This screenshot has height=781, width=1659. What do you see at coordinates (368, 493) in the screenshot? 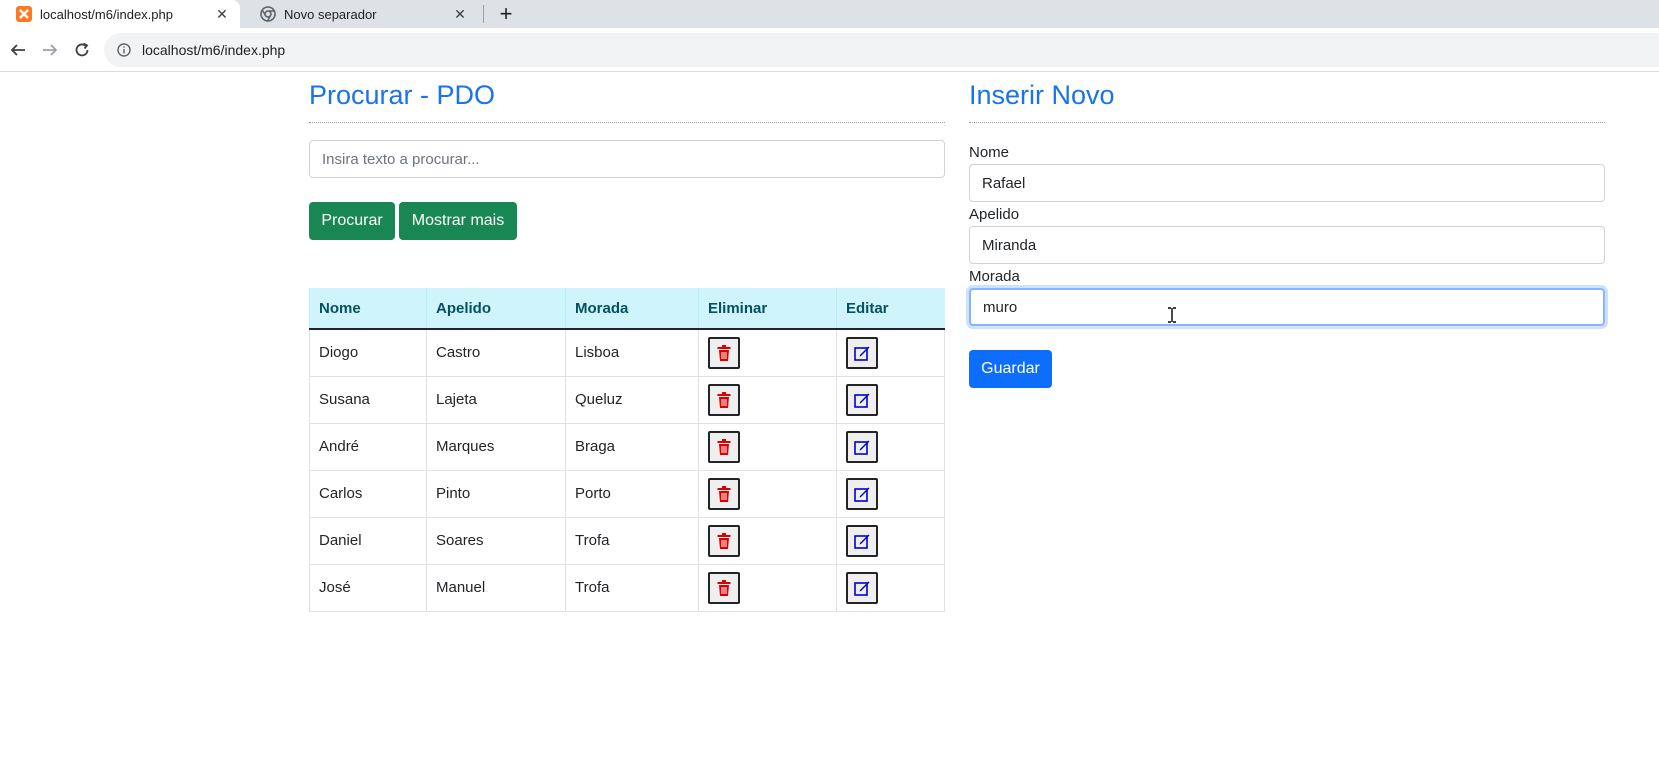
I see `cell-nome: Carlos` at bounding box center [368, 493].